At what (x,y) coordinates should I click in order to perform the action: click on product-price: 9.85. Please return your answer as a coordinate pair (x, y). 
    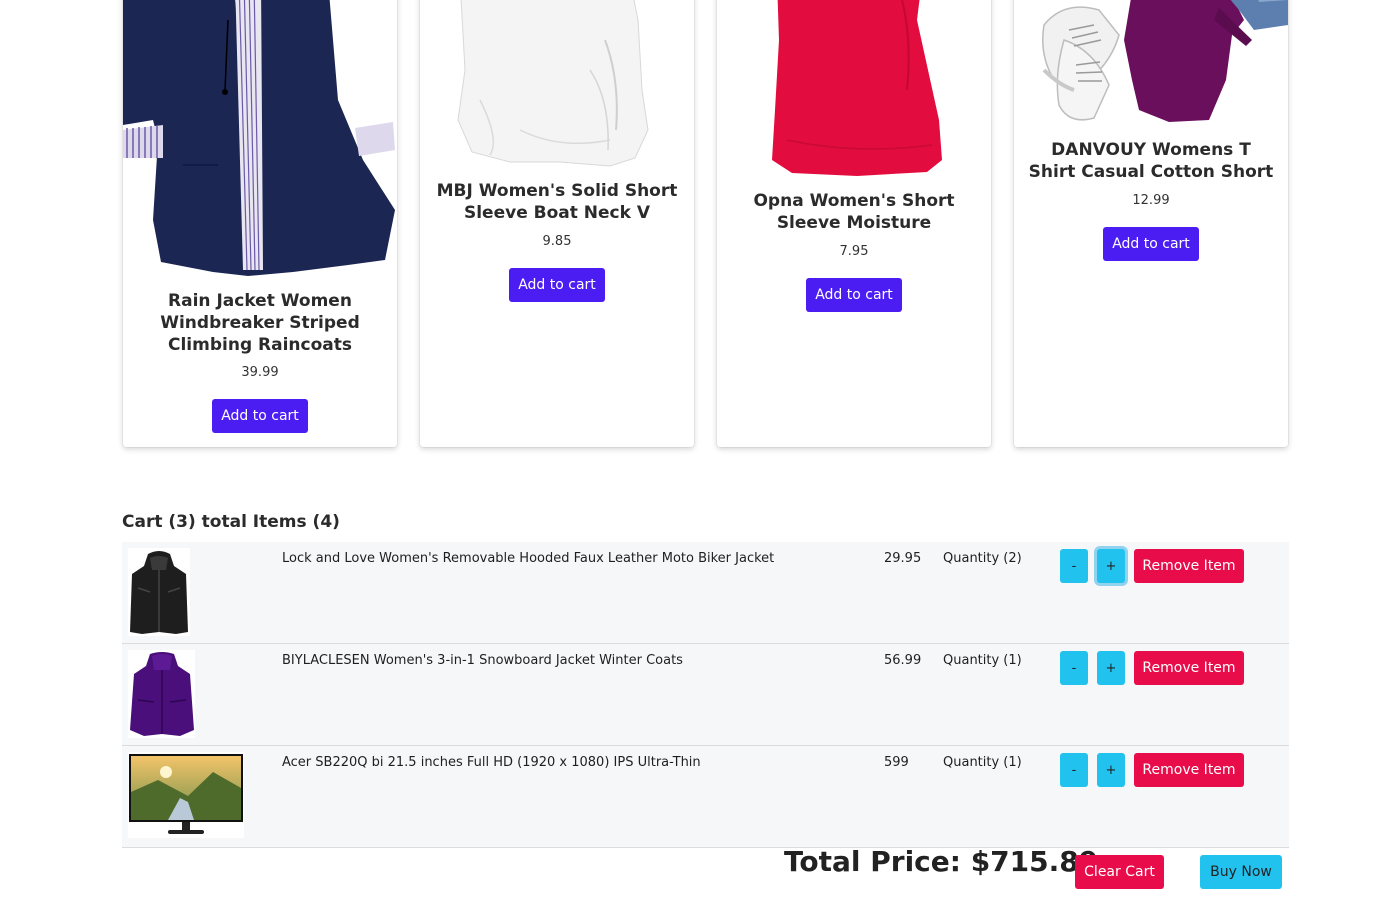
    Looking at the image, I should click on (557, 241).